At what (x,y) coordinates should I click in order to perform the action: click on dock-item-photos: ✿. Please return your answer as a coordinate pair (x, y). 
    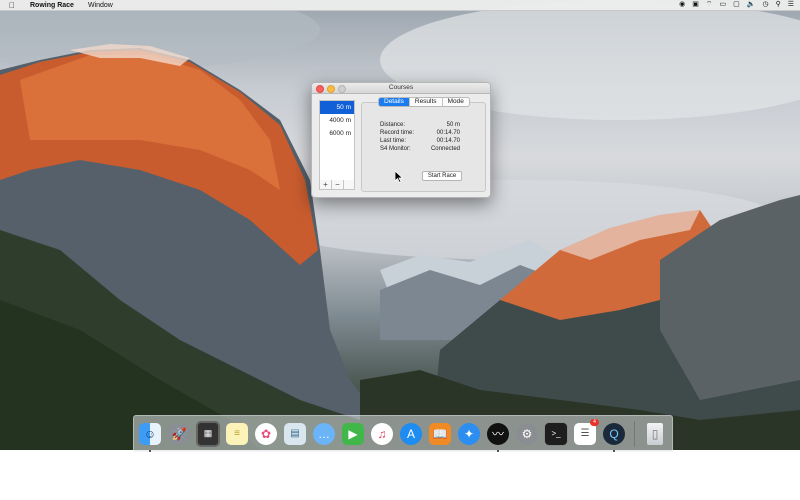
    Looking at the image, I should click on (266, 434).